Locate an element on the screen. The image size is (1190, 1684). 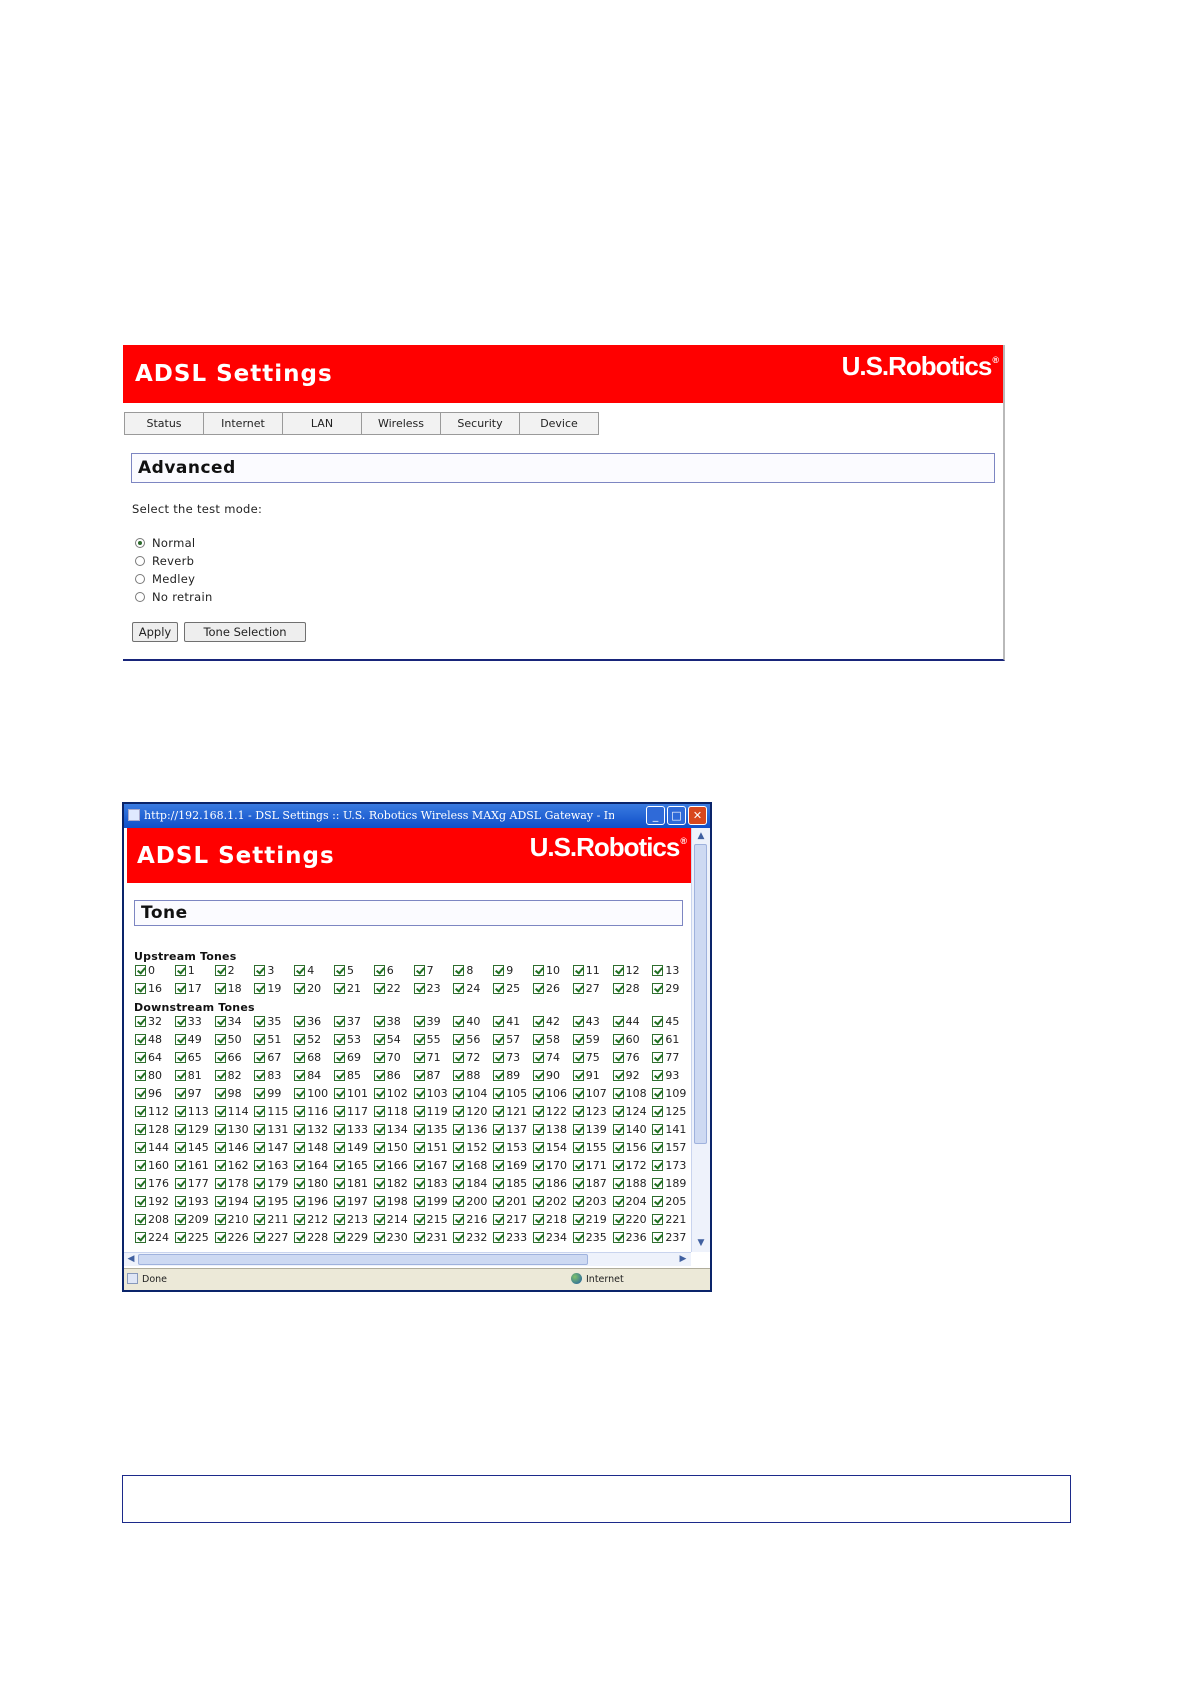
tone-checkbox-8: 8 is located at coordinates (463, 970).